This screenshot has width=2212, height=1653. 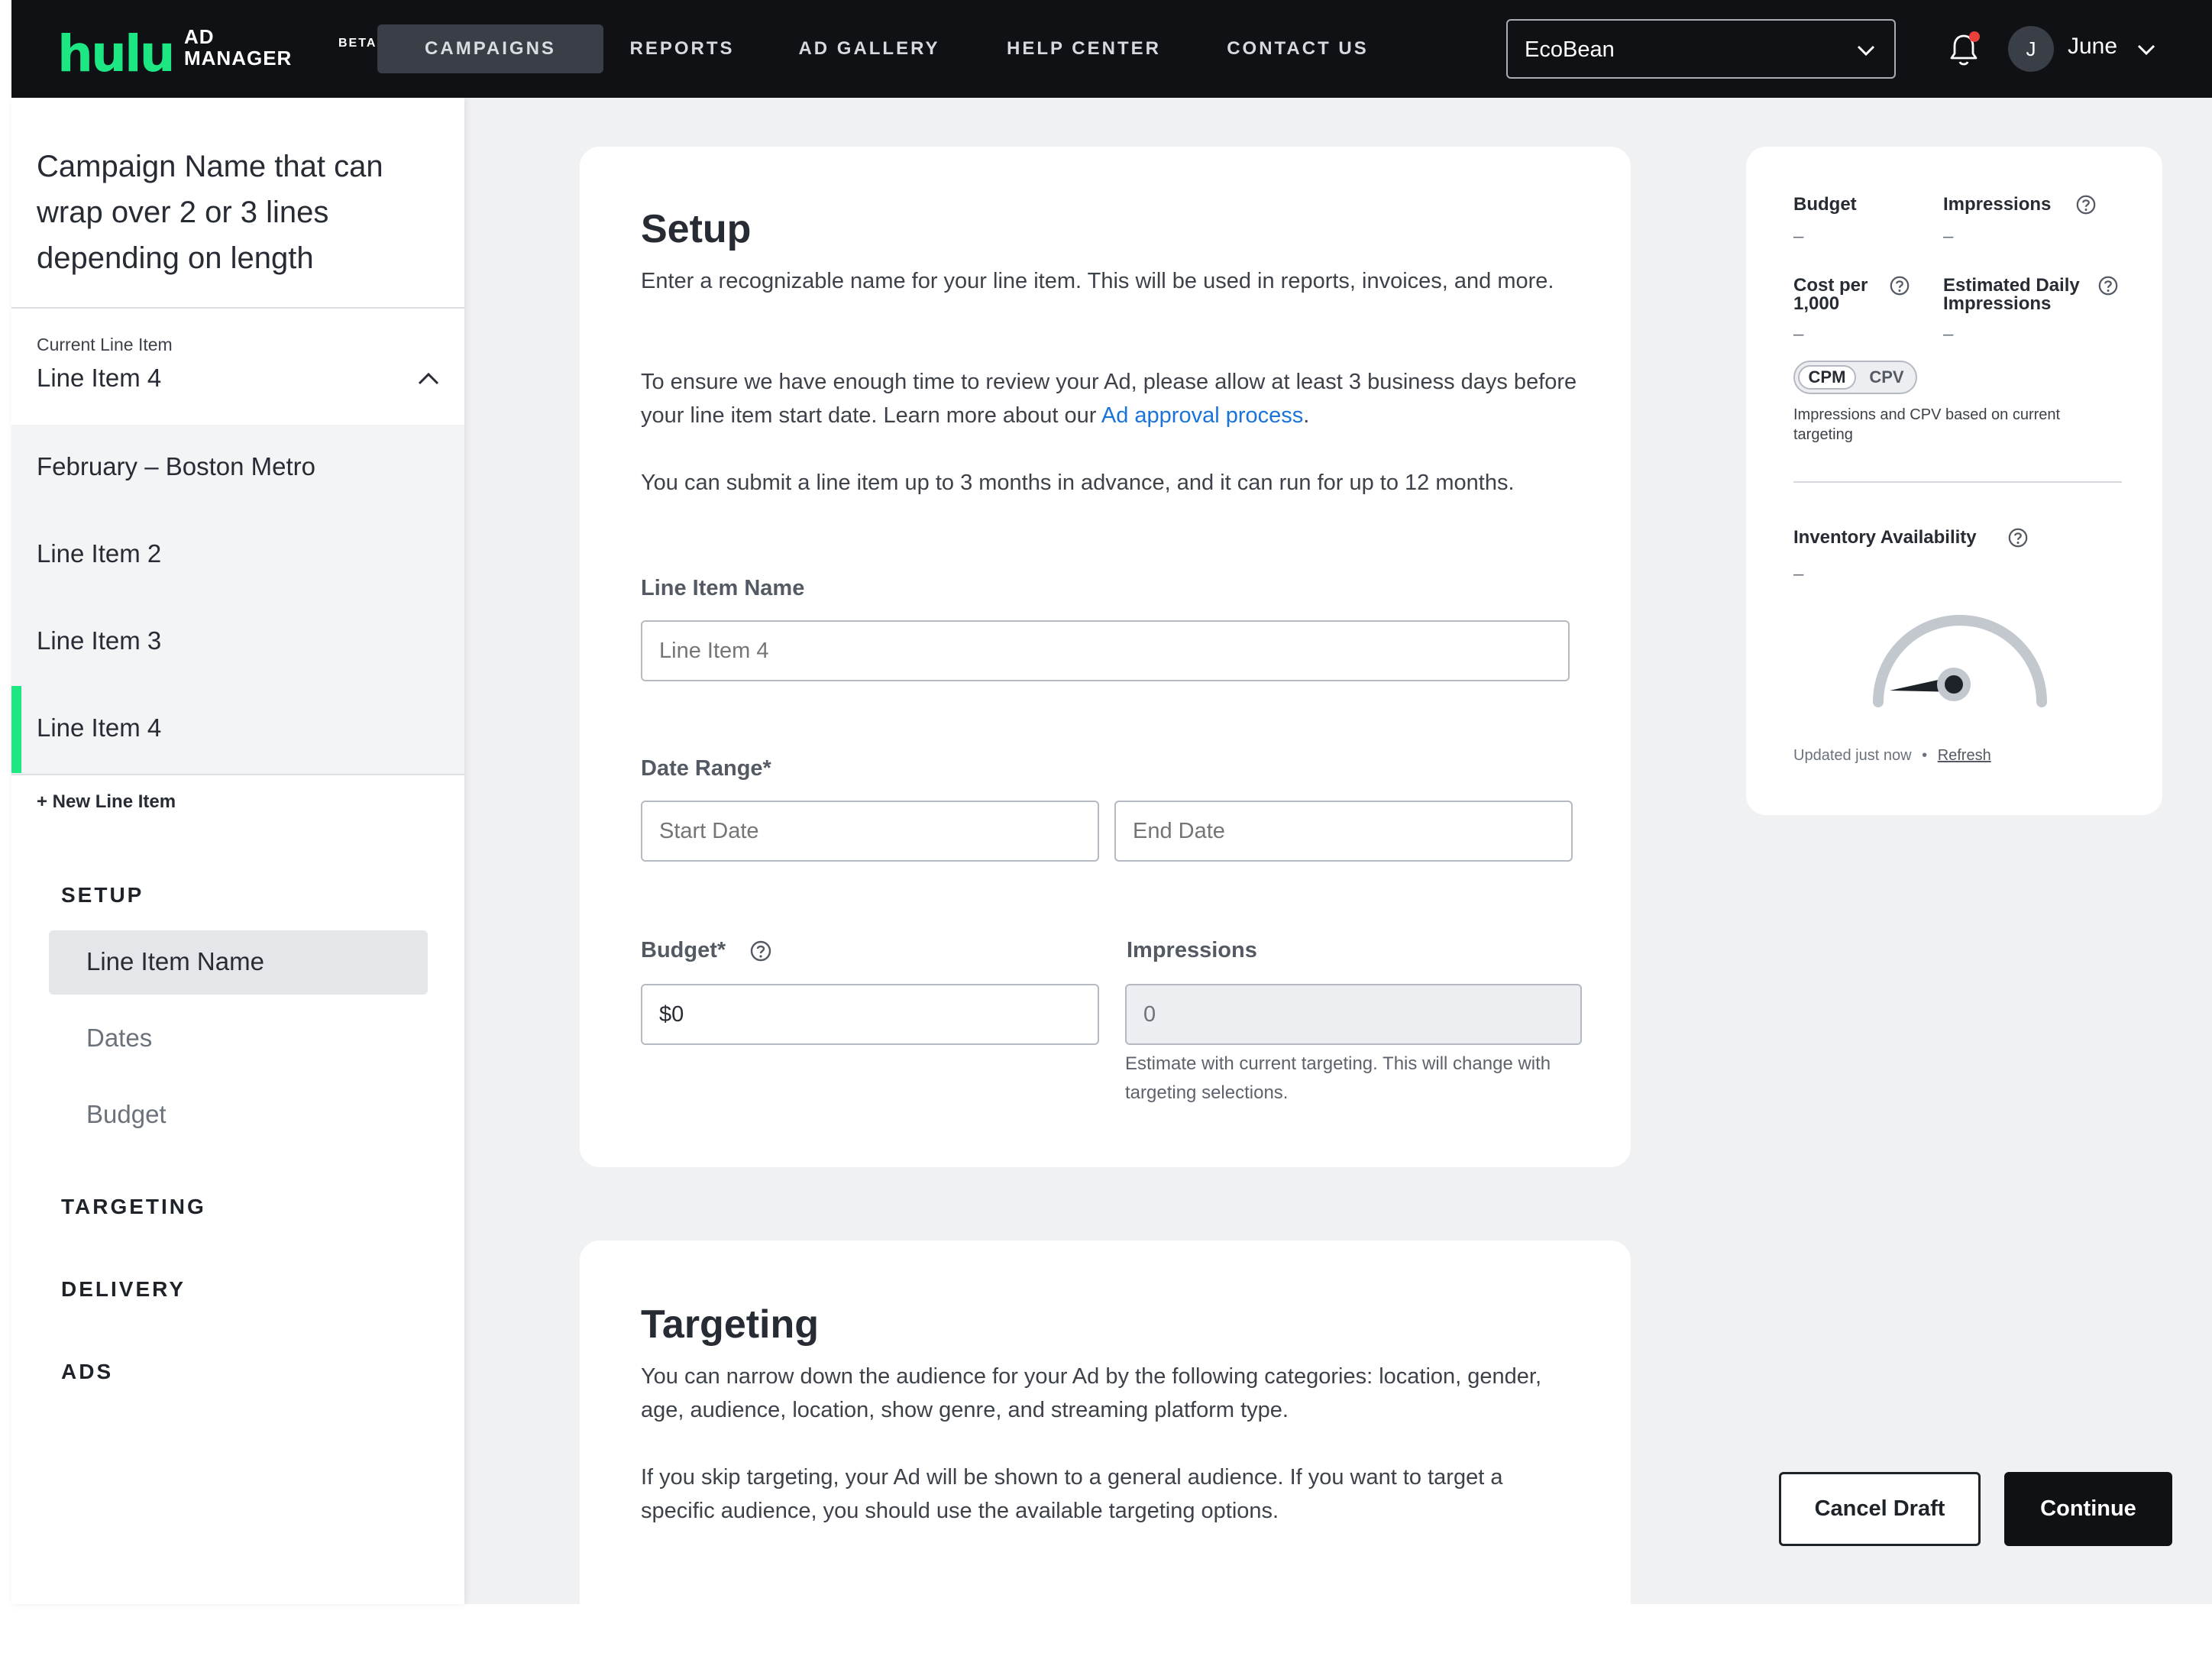 What do you see at coordinates (2011, 294) in the screenshot?
I see `summary-estimated-daily-impressions-label: Estimated Daily Impressions` at bounding box center [2011, 294].